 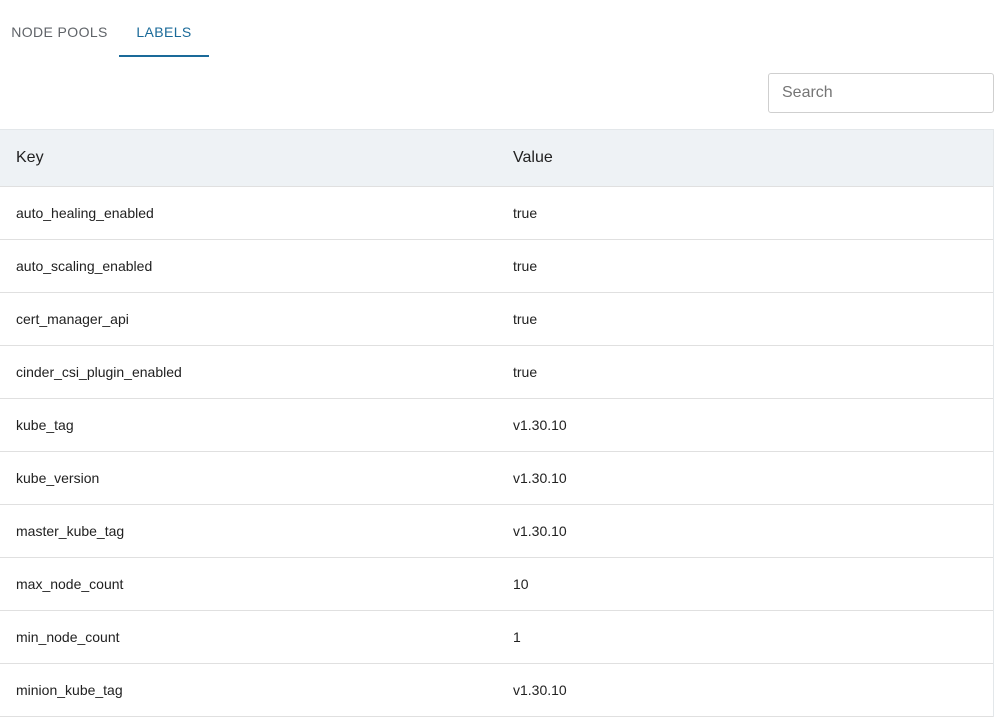 I want to click on row-key: auto_scaling_enabled, so click(x=84, y=266).